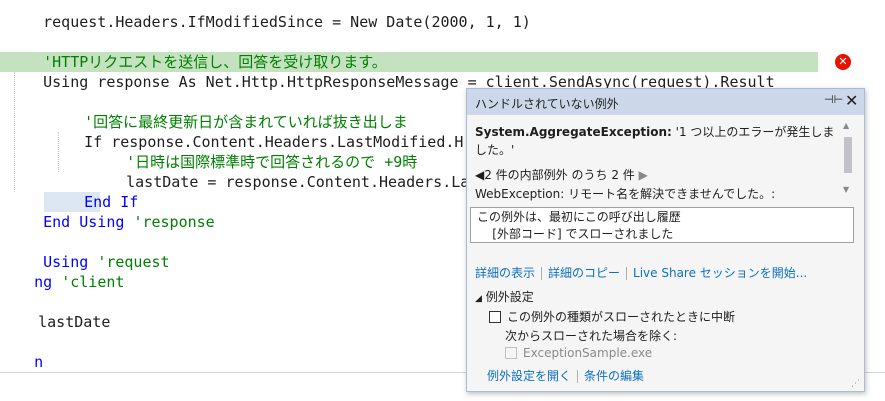 Image resolution: width=885 pixels, height=401 pixels. Describe the element at coordinates (578, 353) in the screenshot. I see `module-exclusion-checkbox: ExceptionSample.exe` at that location.